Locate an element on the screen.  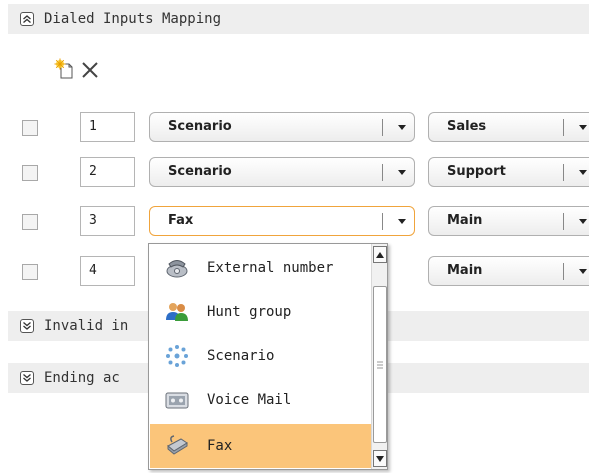
mapping-row: 3 Fax Main is located at coordinates (294, 222).